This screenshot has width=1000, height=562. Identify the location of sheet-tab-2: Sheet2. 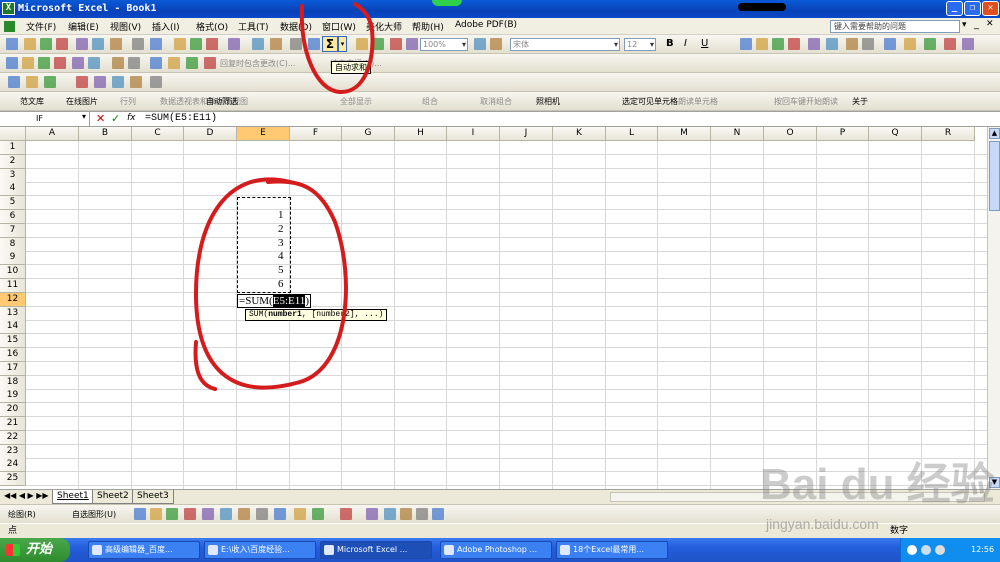
(113, 497).